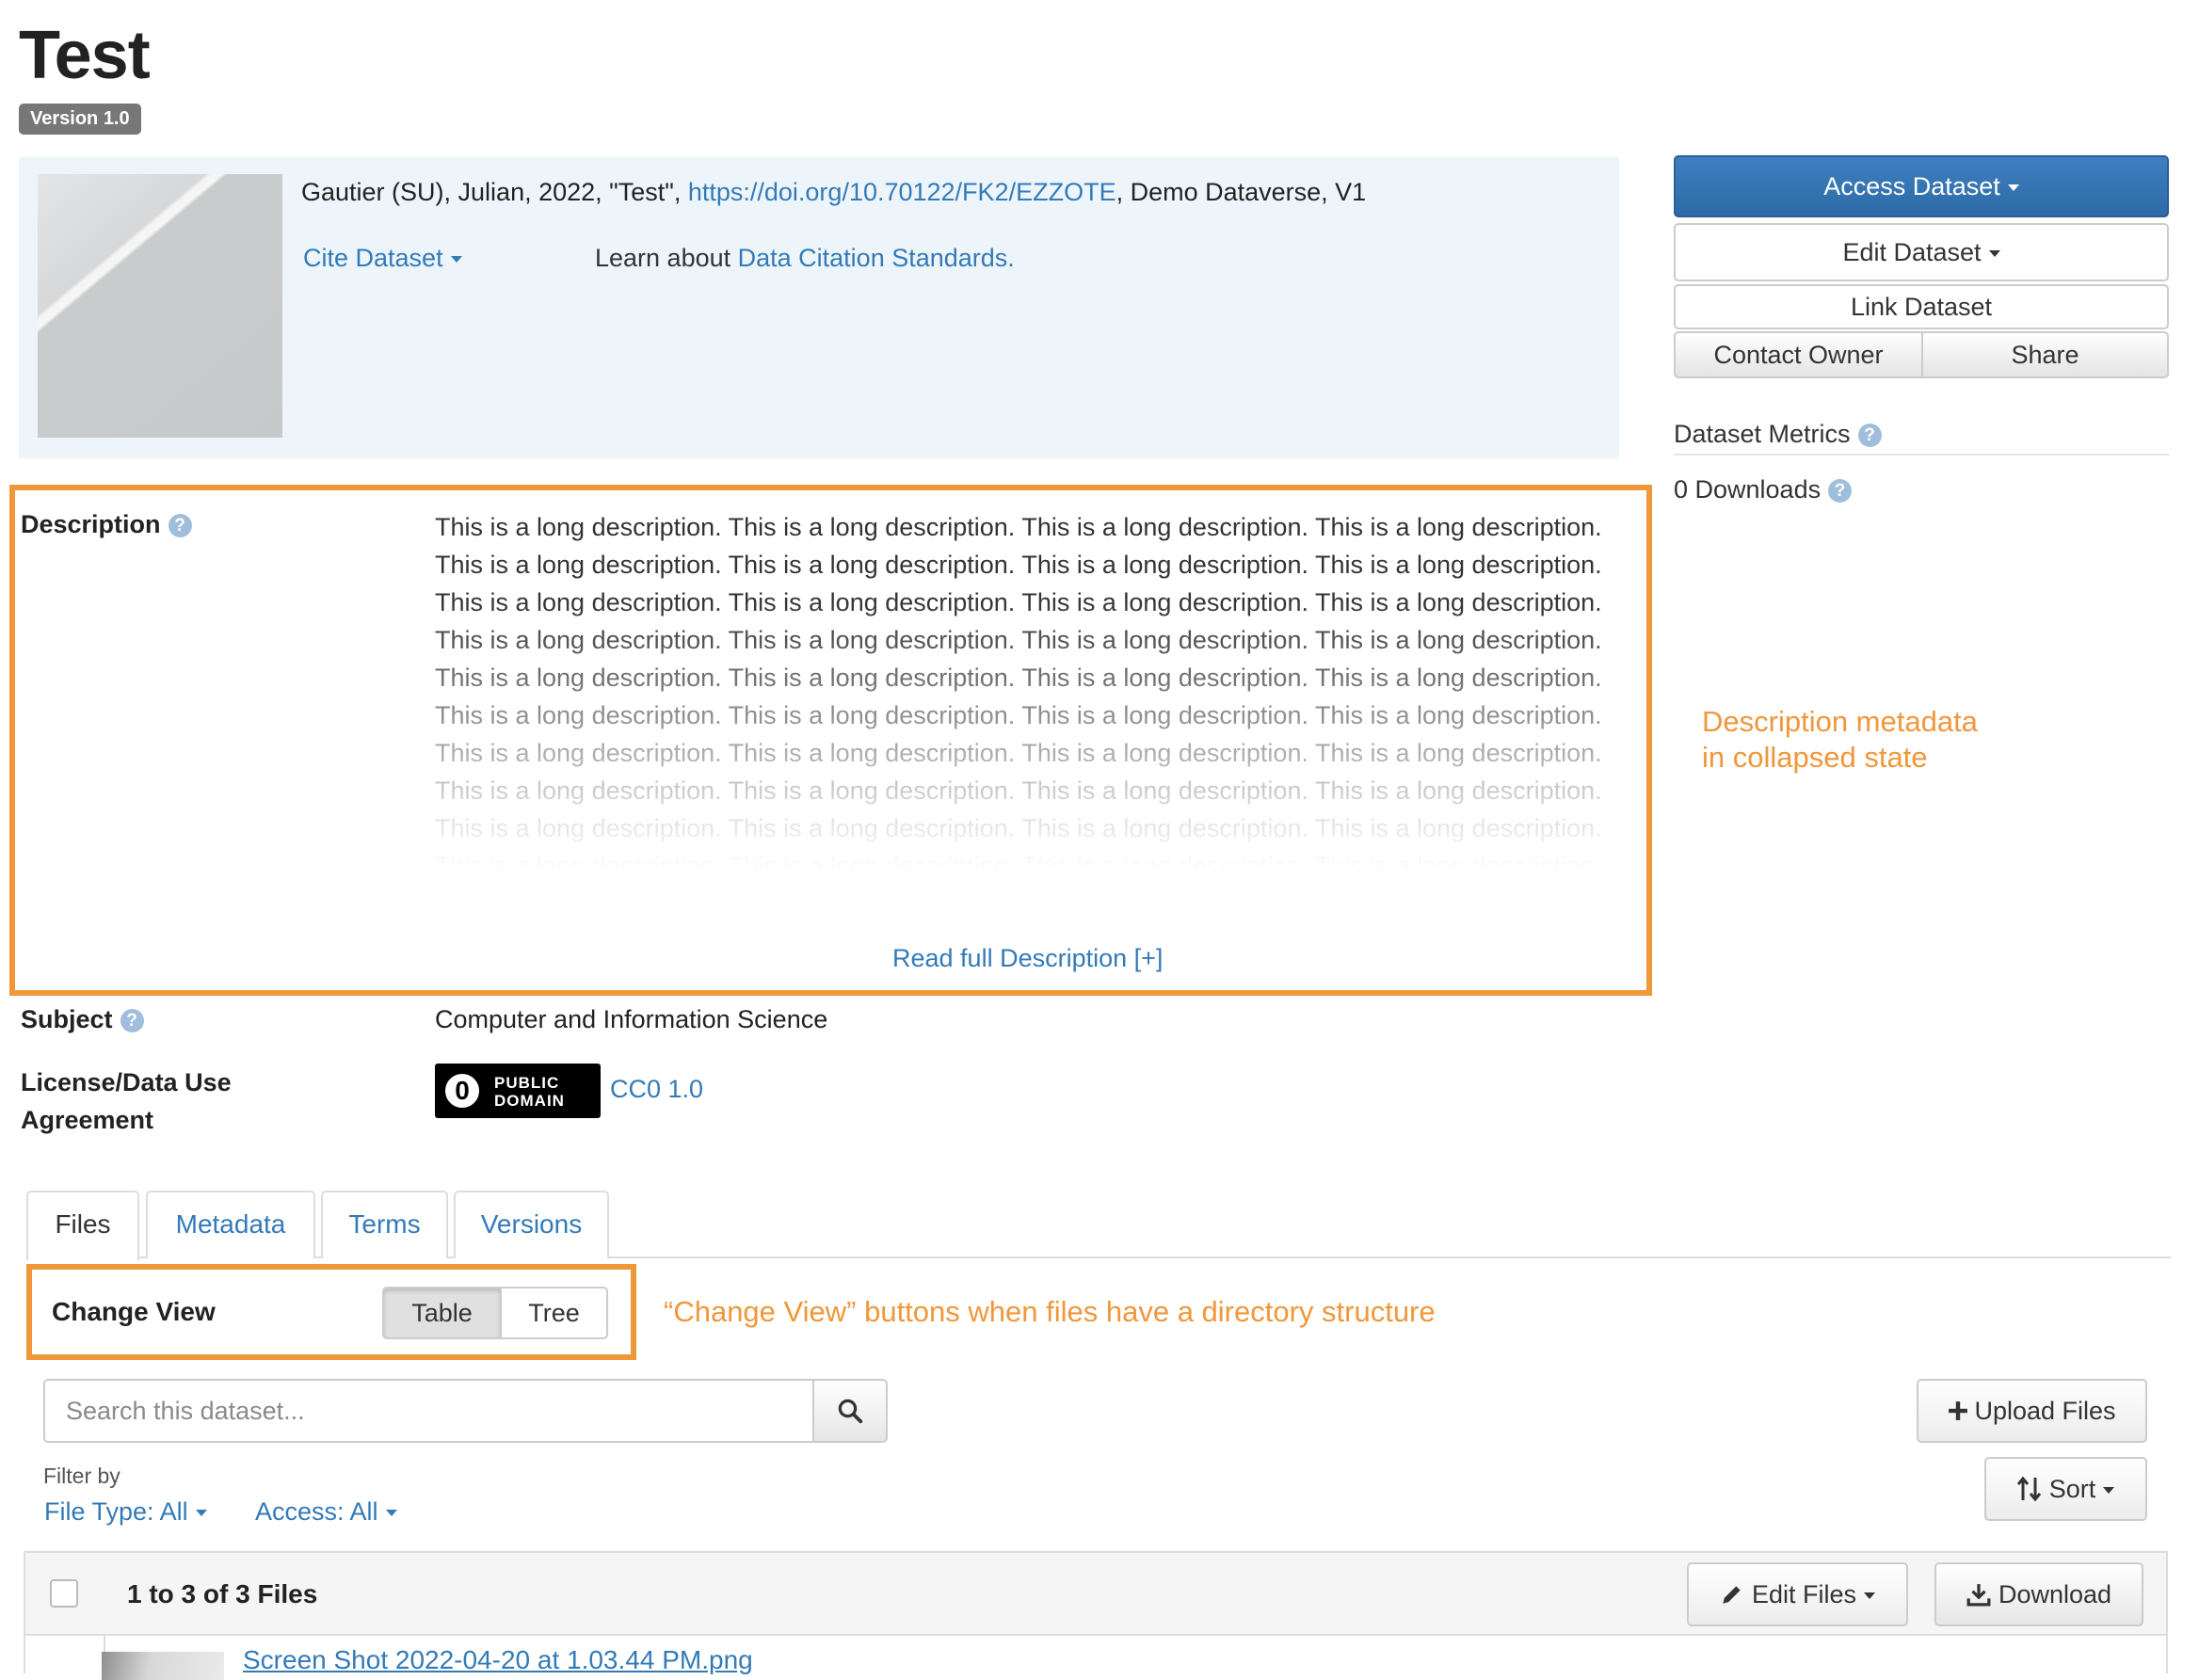  I want to click on files-table-header: 1 to 3 of 3 Files Edit Files Download, so click(1096, 1593).